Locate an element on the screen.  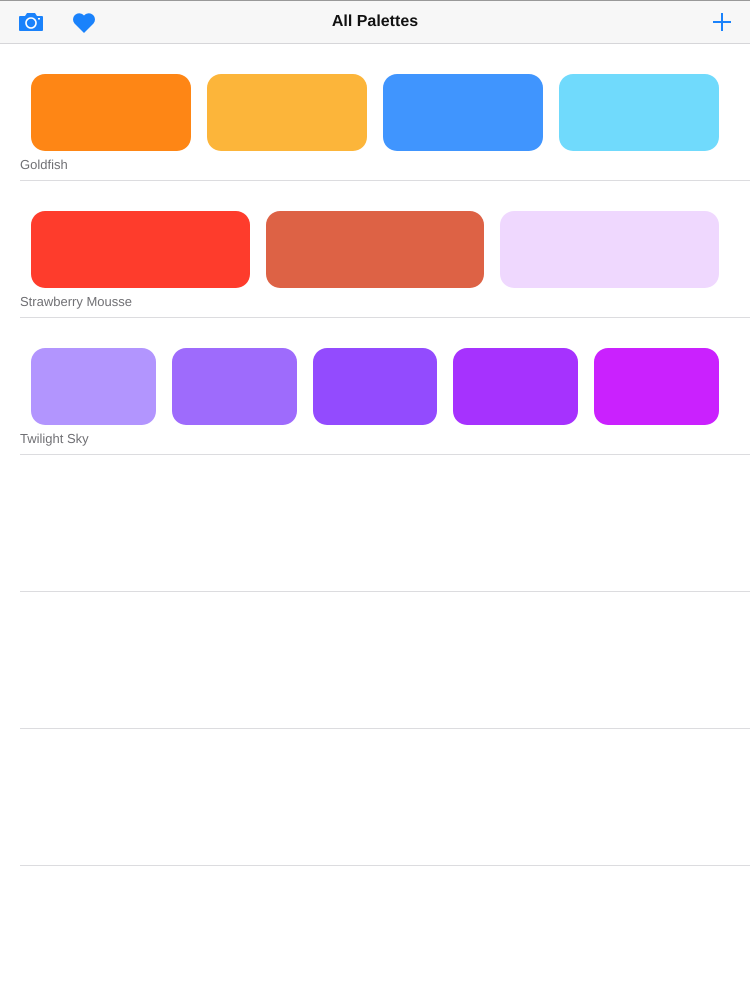
add-icon is located at coordinates (722, 22).